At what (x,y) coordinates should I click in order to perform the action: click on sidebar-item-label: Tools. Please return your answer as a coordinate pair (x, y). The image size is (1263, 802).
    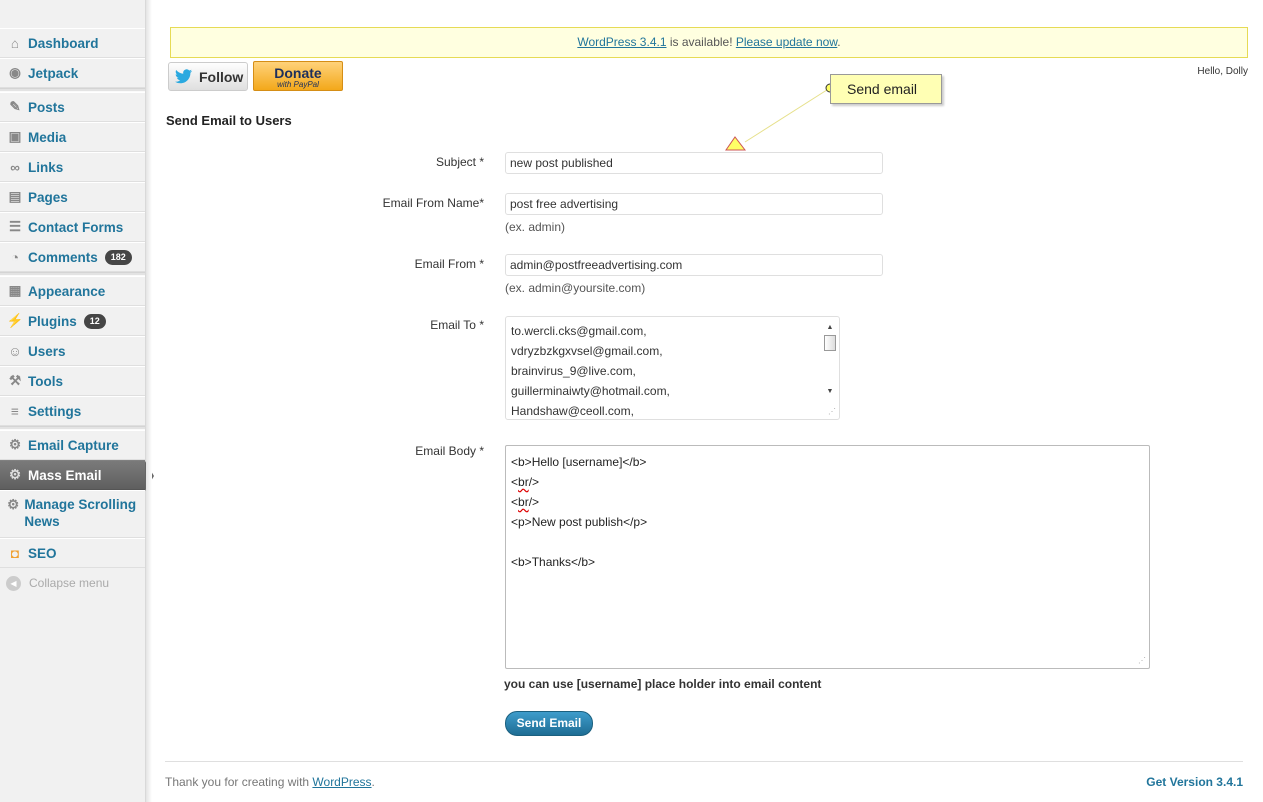
    Looking at the image, I should click on (45, 381).